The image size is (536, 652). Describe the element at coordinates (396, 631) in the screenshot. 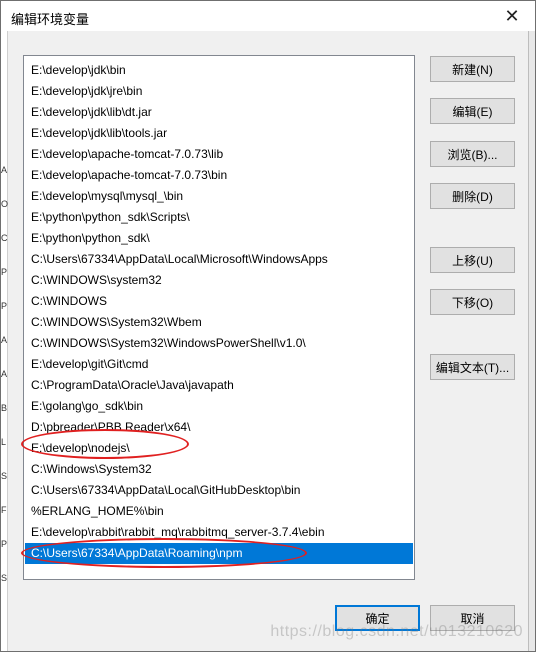

I see `watermark: https://blog.csdn.net/u013210620` at that location.